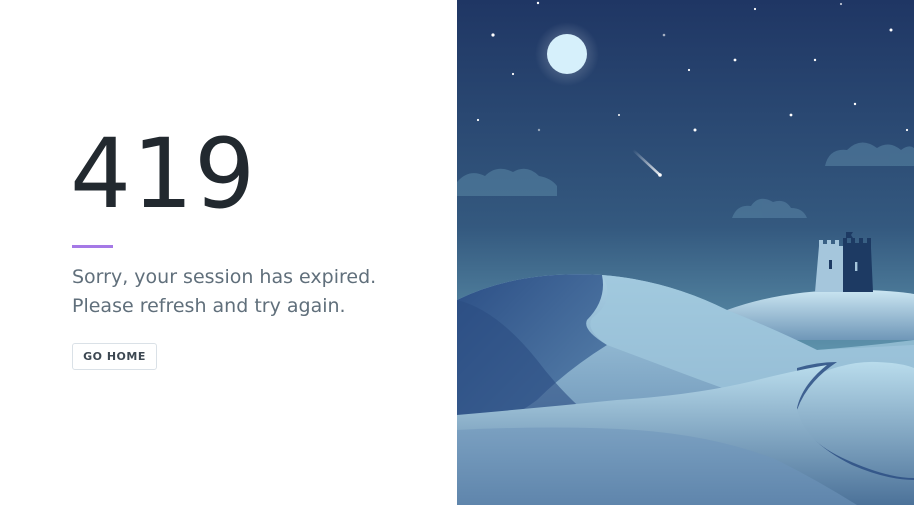  I want to click on error-message-line-1: Sorry, your session has expired., so click(224, 277).